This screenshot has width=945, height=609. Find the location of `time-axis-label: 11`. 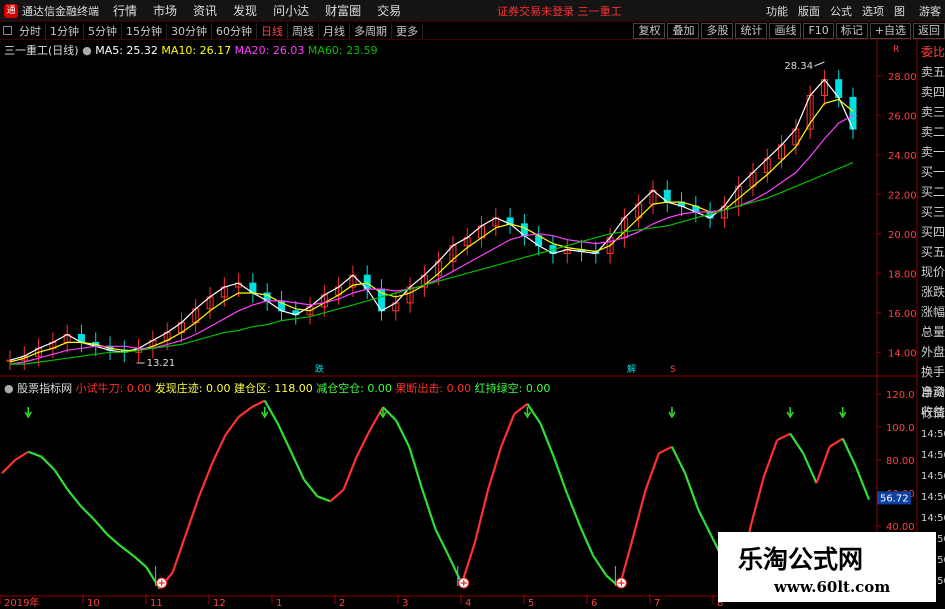

time-axis-label: 11 is located at coordinates (156, 603).